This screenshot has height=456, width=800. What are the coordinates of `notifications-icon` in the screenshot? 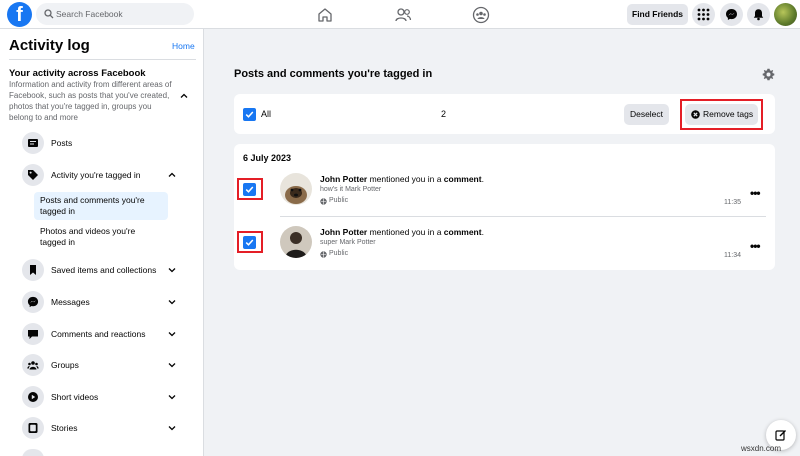 It's located at (758, 15).